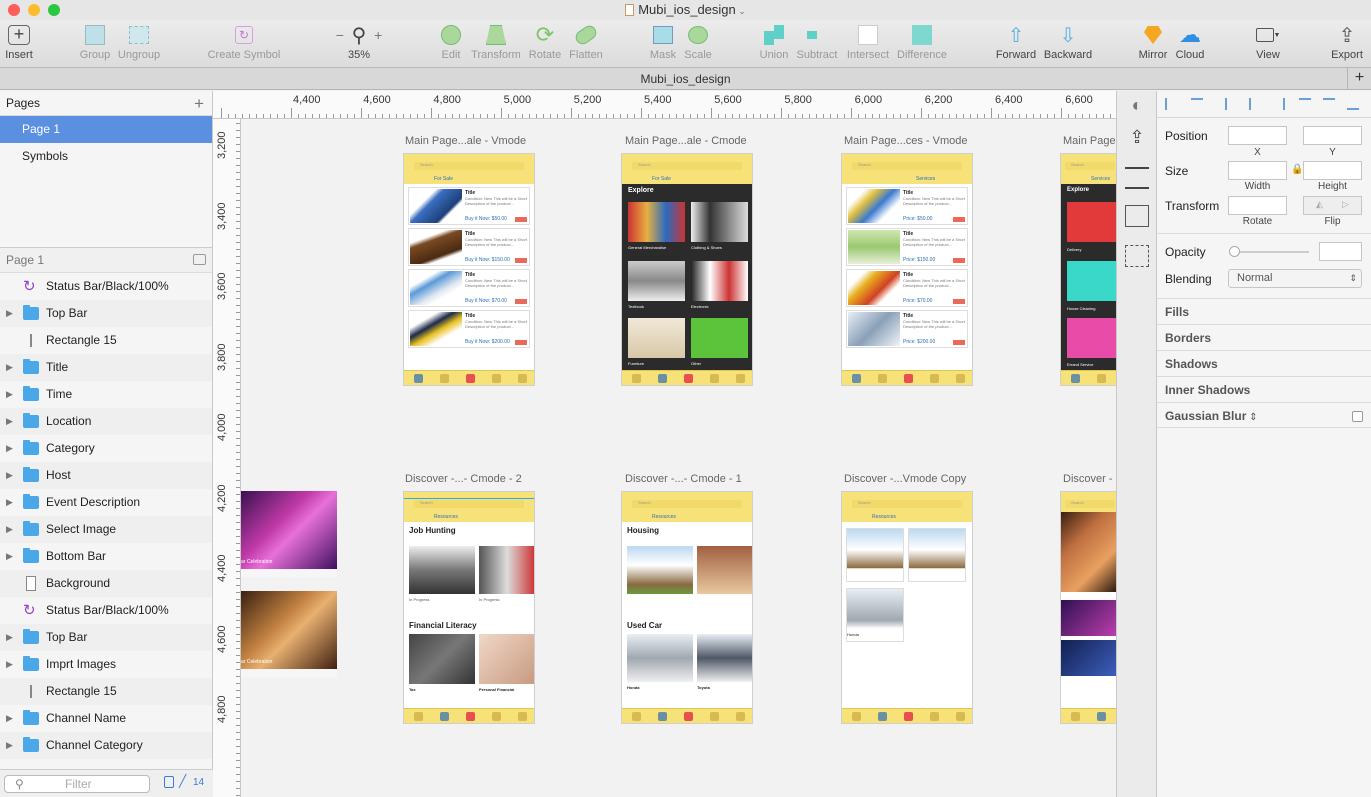 This screenshot has width=1371, height=797. Describe the element at coordinates (106, 367) in the screenshot. I see `layer-row: ▶ Title` at that location.